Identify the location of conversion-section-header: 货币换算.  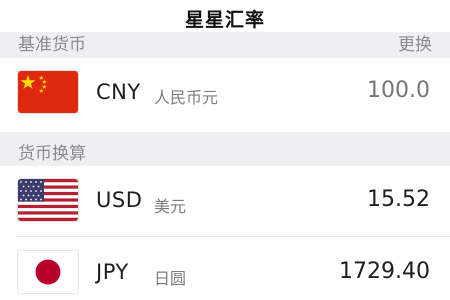
(225, 149).